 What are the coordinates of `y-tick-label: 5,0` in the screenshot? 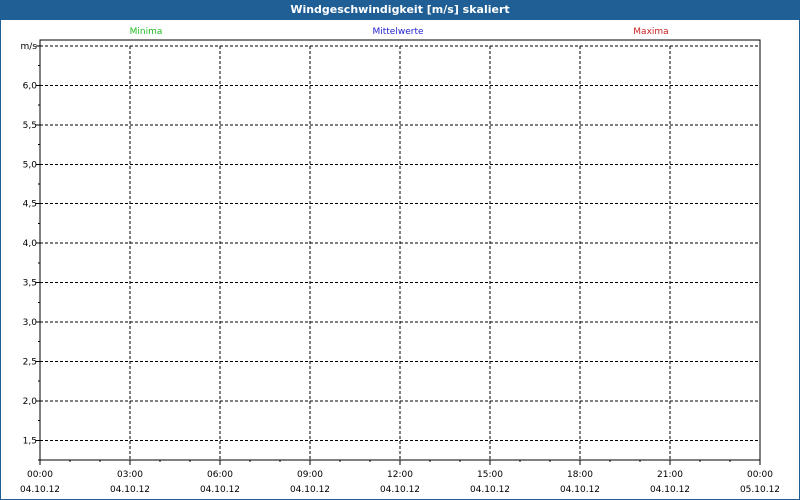 It's located at (30, 165).